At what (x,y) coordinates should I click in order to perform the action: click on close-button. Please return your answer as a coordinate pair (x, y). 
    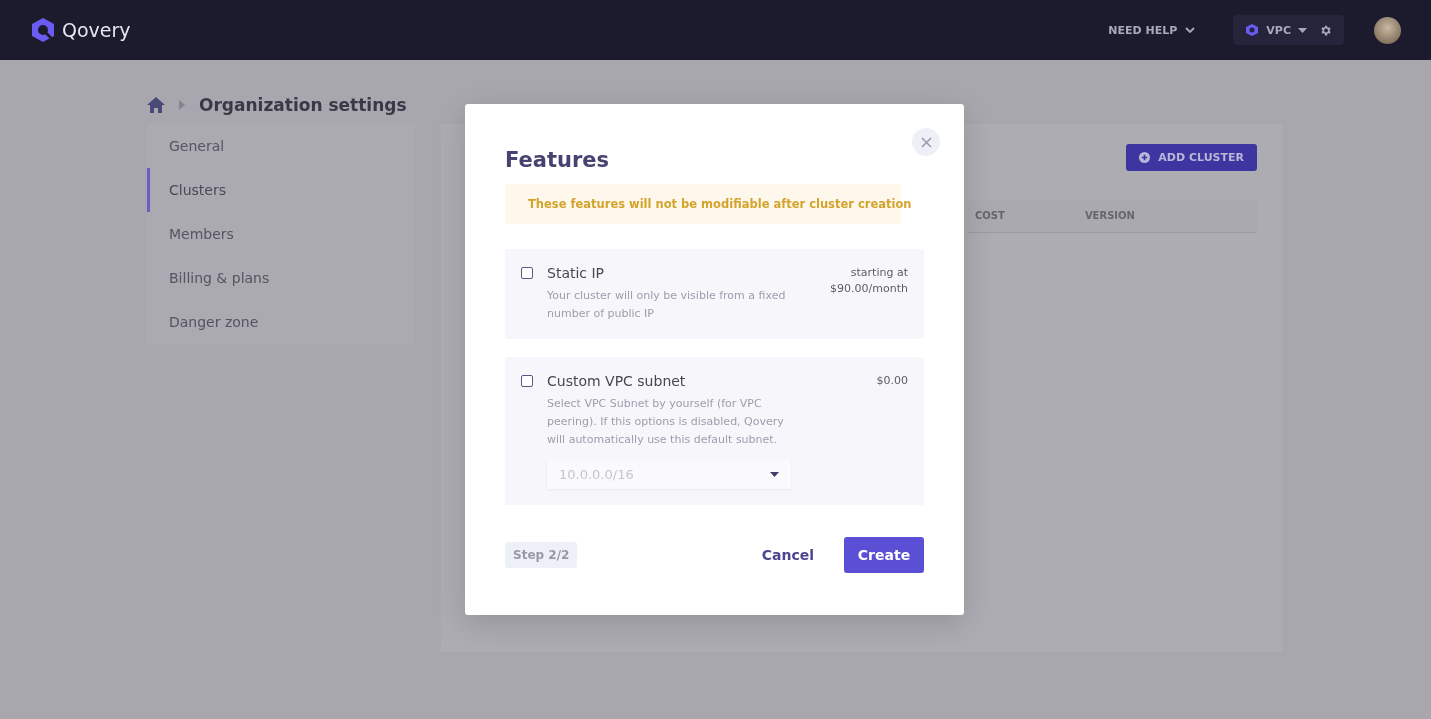
    Looking at the image, I should click on (926, 142).